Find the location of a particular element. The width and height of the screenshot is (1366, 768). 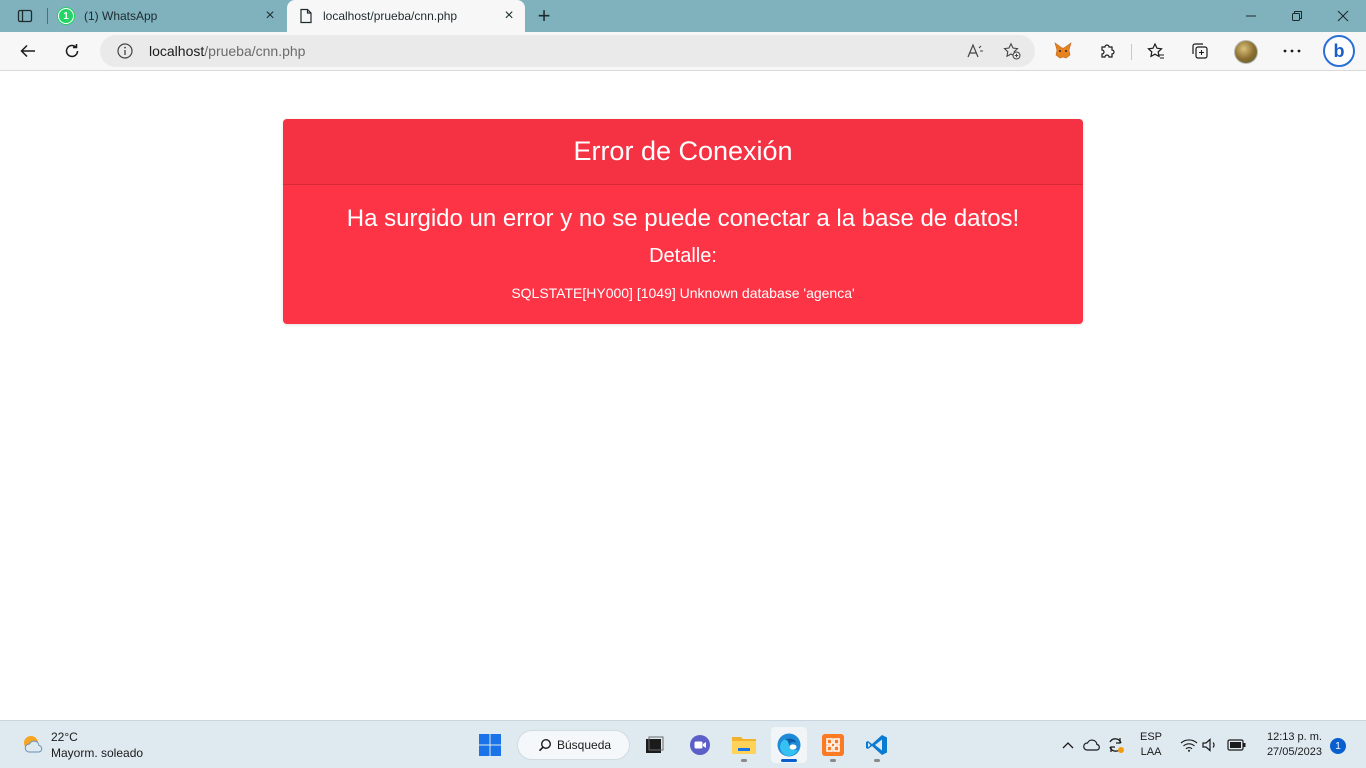

cloud-icon is located at coordinates (1091, 745).